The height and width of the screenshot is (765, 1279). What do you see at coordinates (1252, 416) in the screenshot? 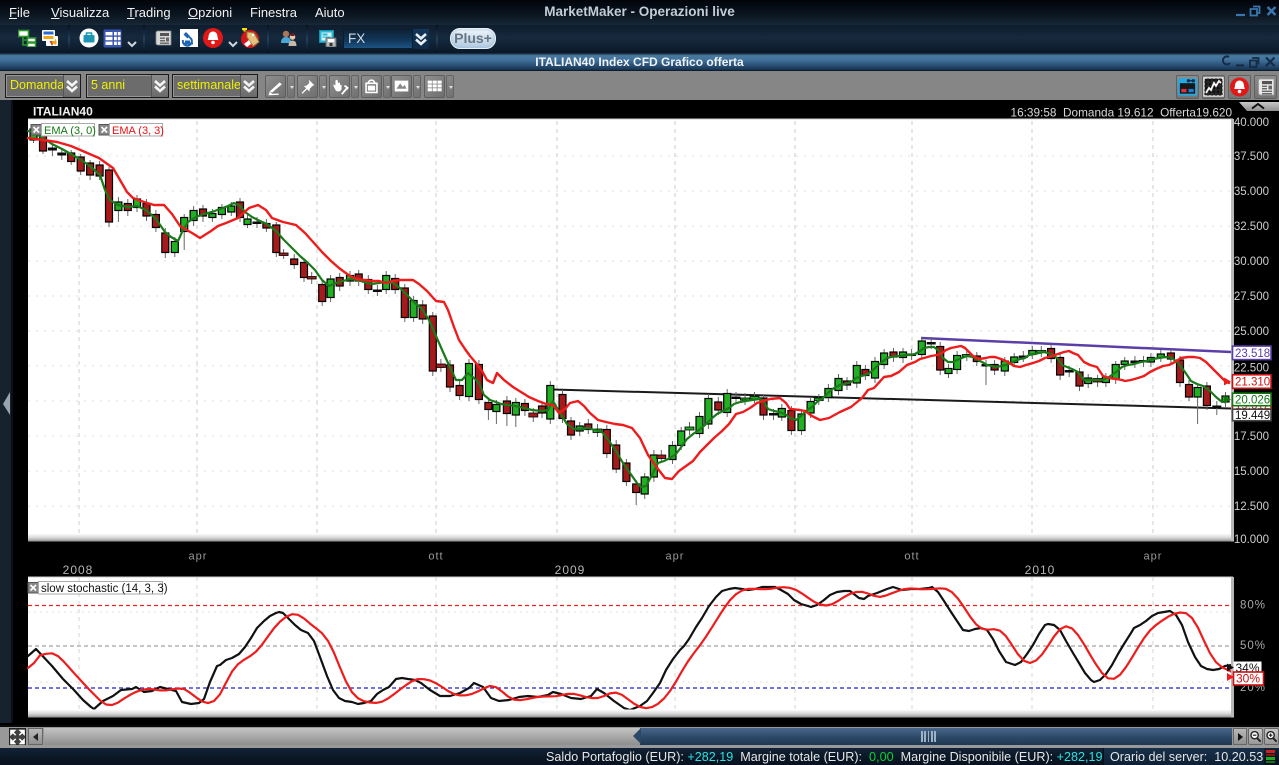
I see `svg-text: 19.449` at bounding box center [1252, 416].